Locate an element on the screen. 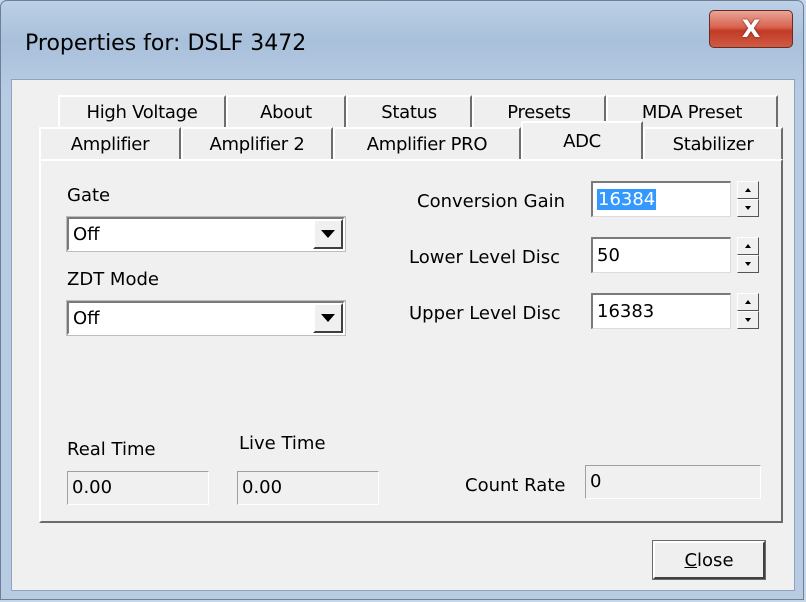 Image resolution: width=806 pixels, height=602 pixels. tab-label: Amplifier PRO is located at coordinates (427, 144).